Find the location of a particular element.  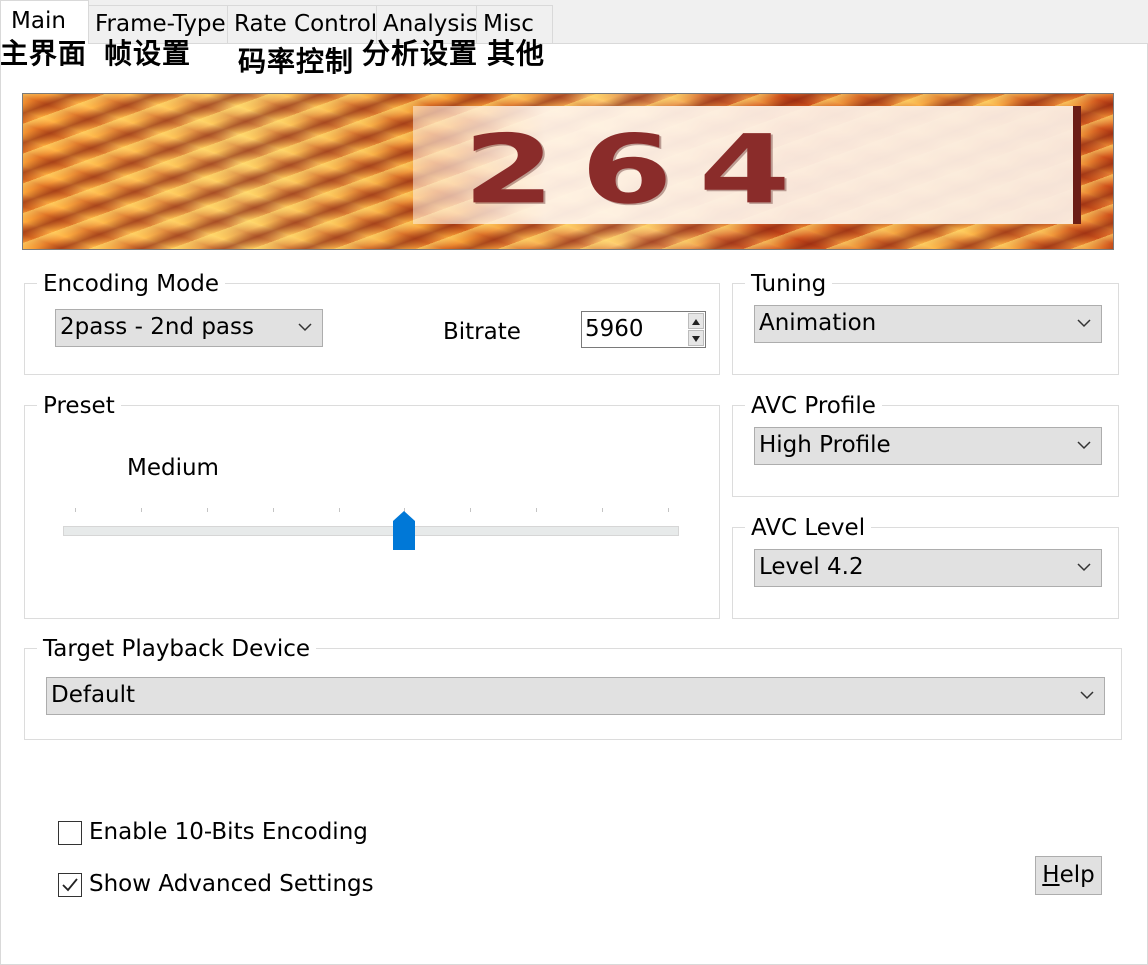

show-advanced-label: Show Advanced Settings is located at coordinates (231, 884).